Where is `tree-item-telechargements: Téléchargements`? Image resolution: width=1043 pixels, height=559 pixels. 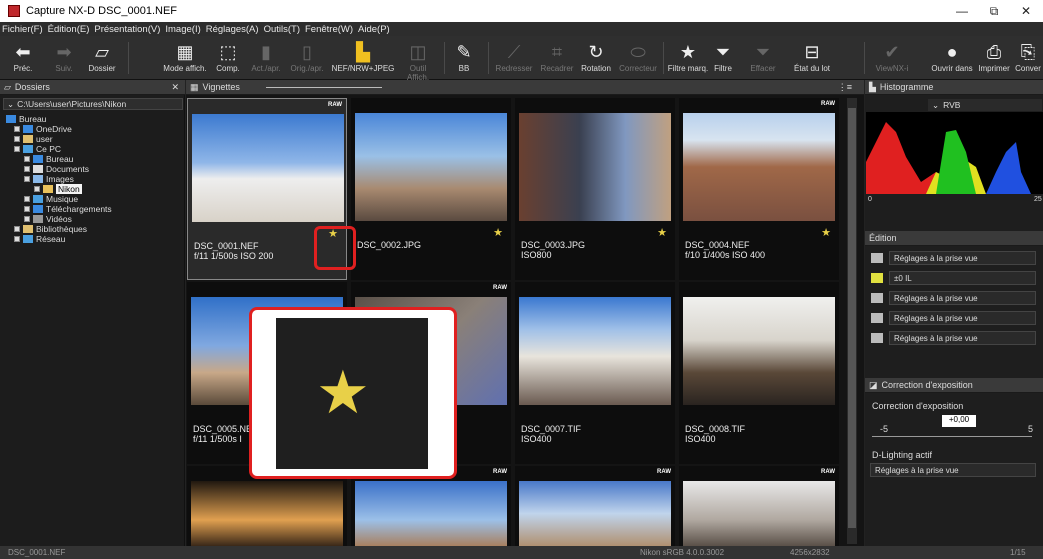 tree-item-telechargements: Téléchargements is located at coordinates (68, 209).